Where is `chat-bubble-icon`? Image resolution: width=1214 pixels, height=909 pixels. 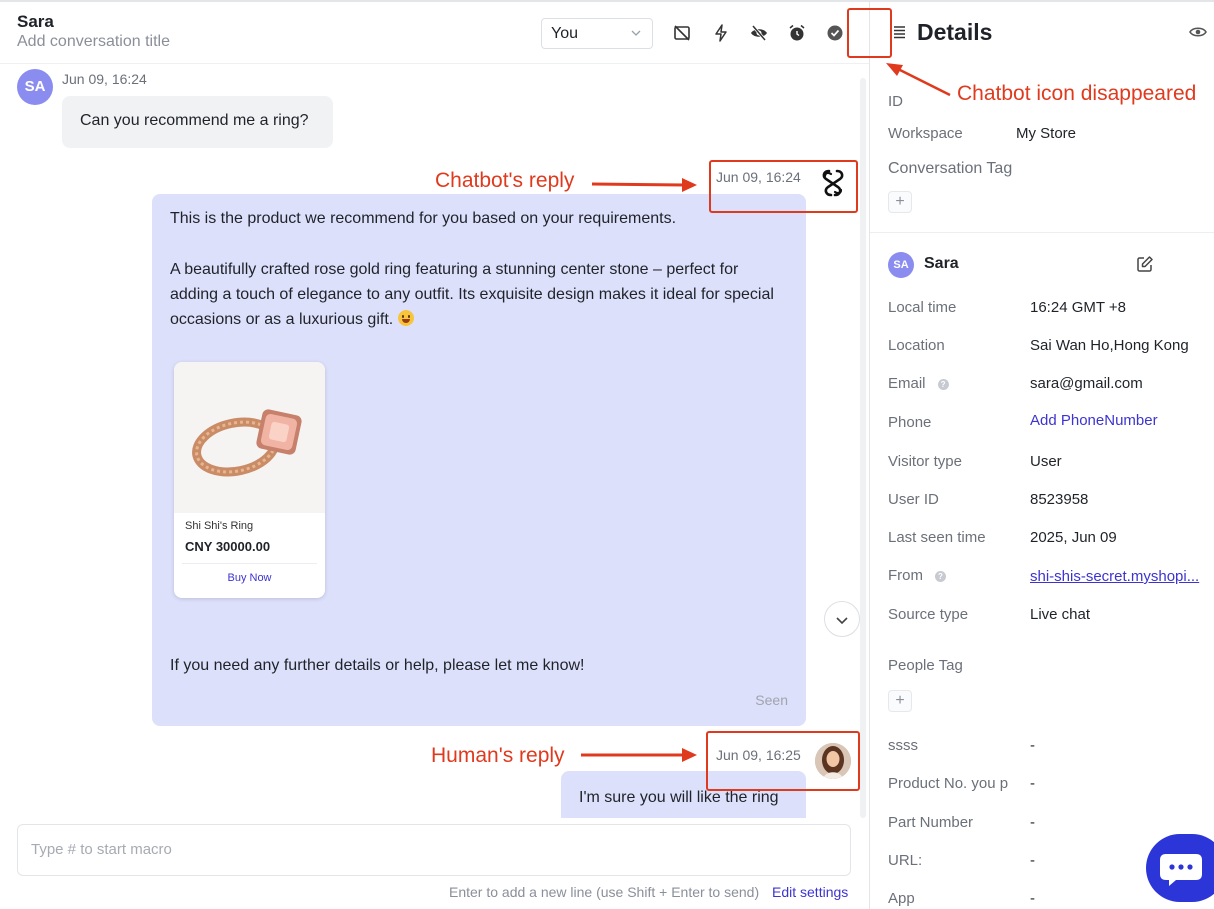 chat-bubble-icon is located at coordinates (1181, 870).